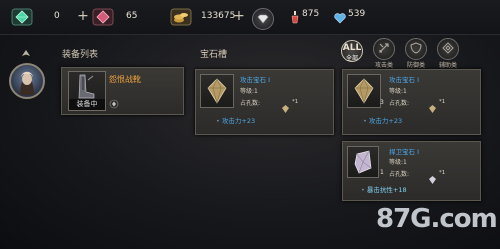 The height and width of the screenshot is (249, 500). I want to click on socket-gem-icon, so click(114, 101).